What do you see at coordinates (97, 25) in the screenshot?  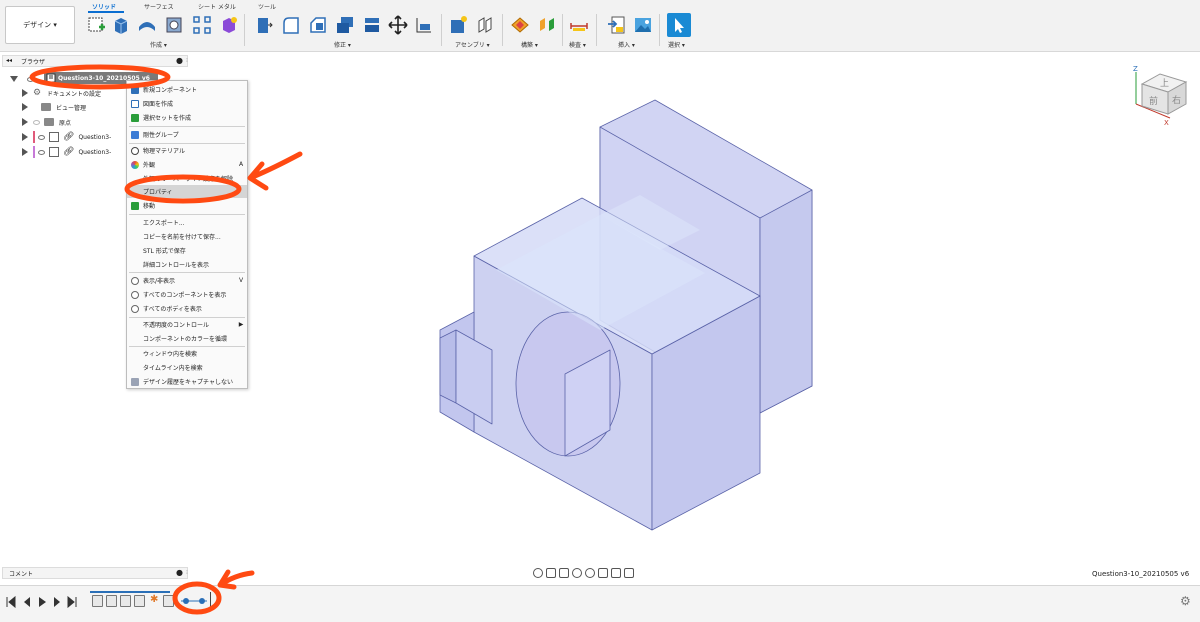 I see `sketch-icon` at bounding box center [97, 25].